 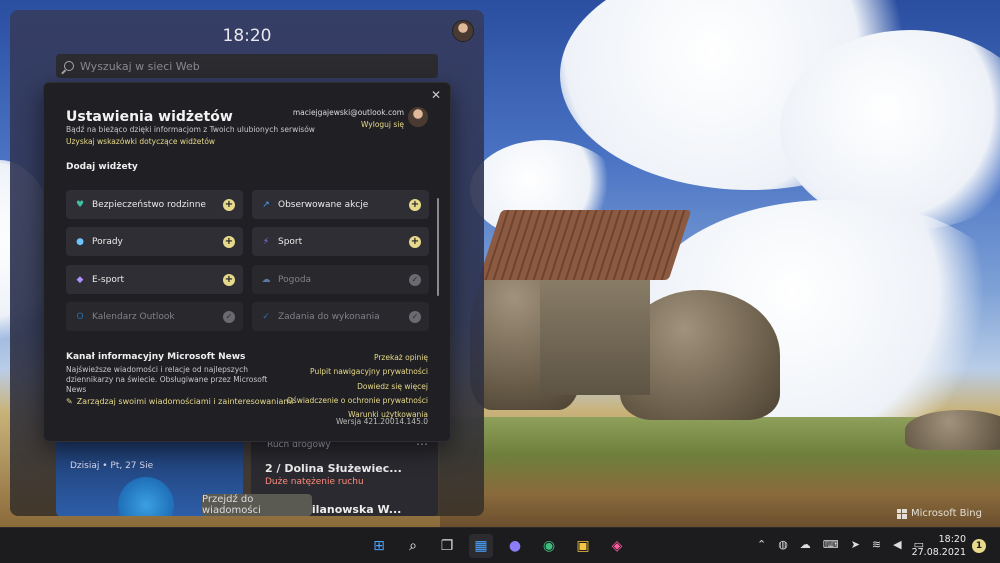 What do you see at coordinates (952, 539) in the screenshot?
I see `taskbar-time: 18:20` at bounding box center [952, 539].